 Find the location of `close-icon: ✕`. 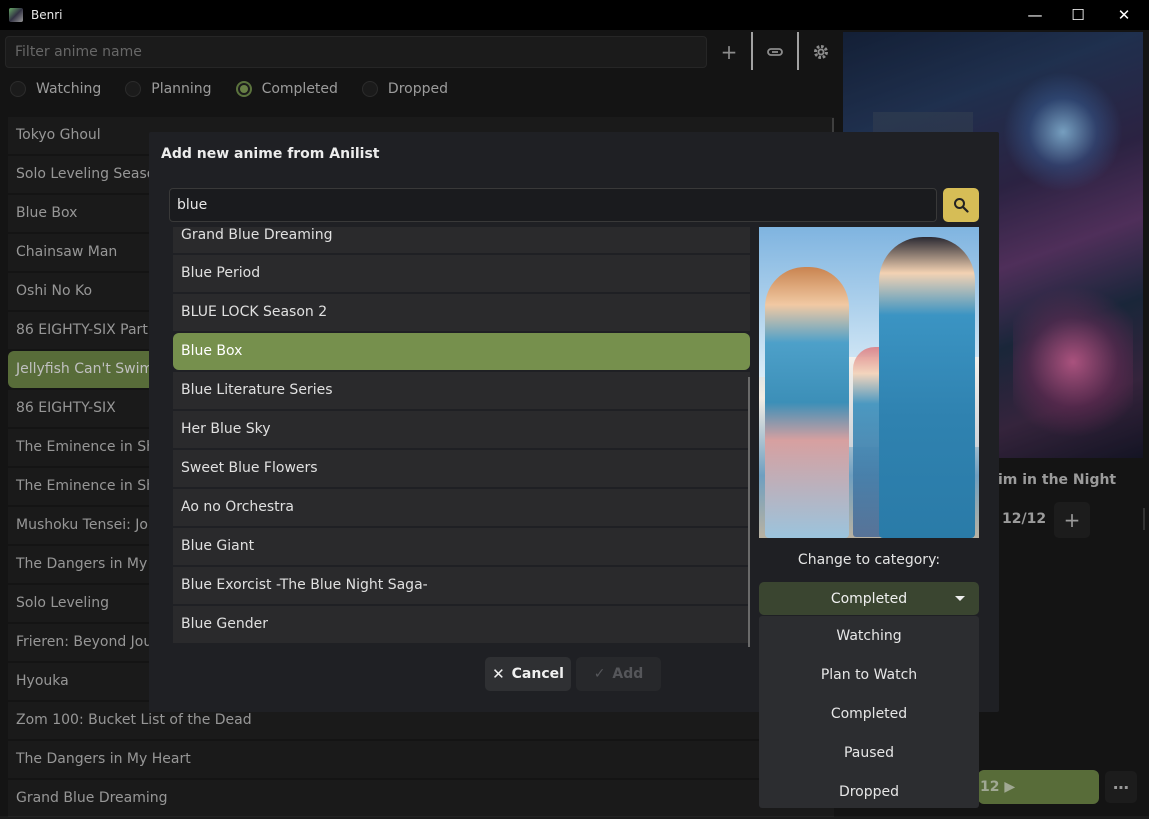

close-icon: ✕ is located at coordinates (498, 674).